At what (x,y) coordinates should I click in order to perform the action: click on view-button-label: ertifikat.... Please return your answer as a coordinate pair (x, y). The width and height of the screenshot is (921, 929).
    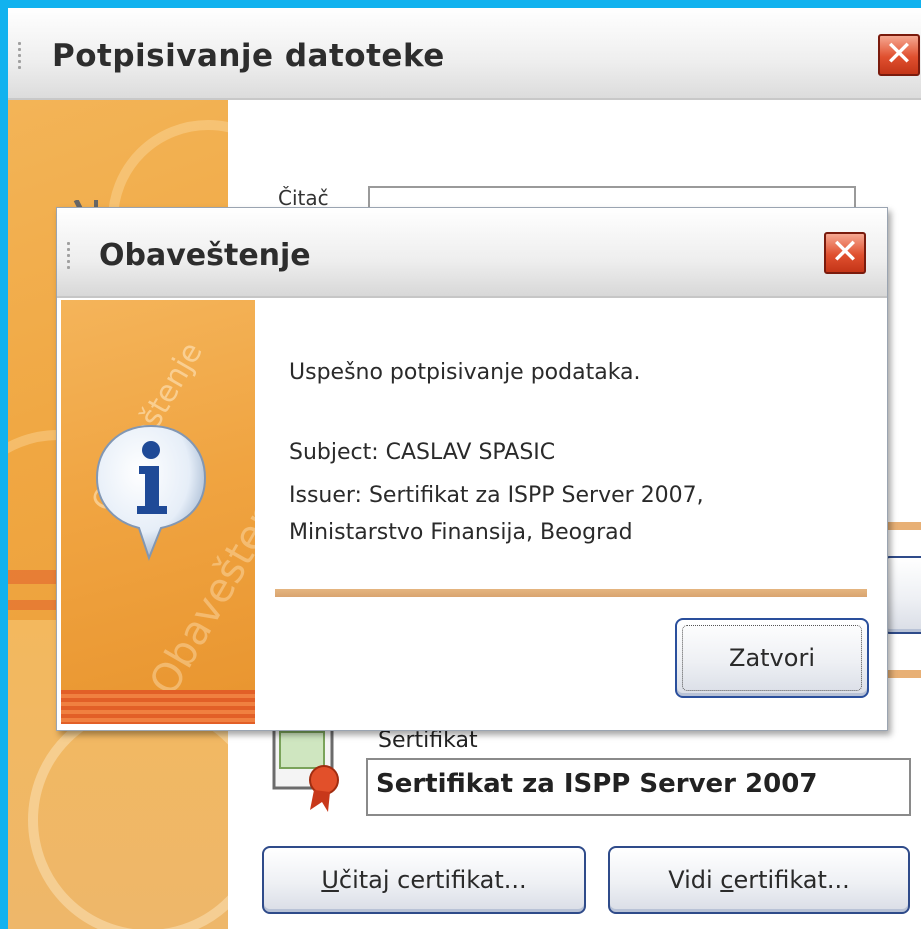
    Looking at the image, I should click on (791, 880).